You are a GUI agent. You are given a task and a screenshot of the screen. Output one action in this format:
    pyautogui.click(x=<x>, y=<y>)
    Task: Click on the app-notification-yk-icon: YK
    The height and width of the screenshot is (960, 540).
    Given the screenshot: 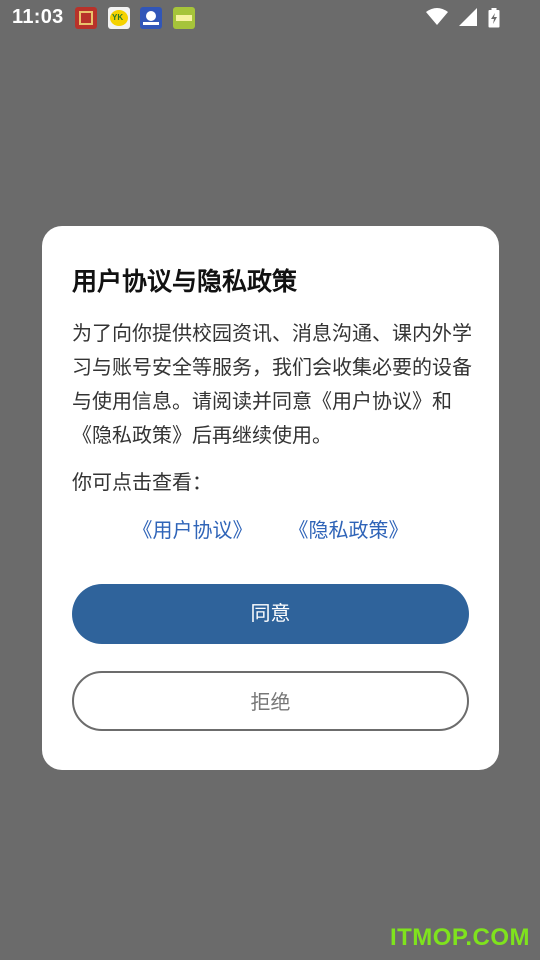 What is the action you would take?
    pyautogui.click(x=119, y=18)
    